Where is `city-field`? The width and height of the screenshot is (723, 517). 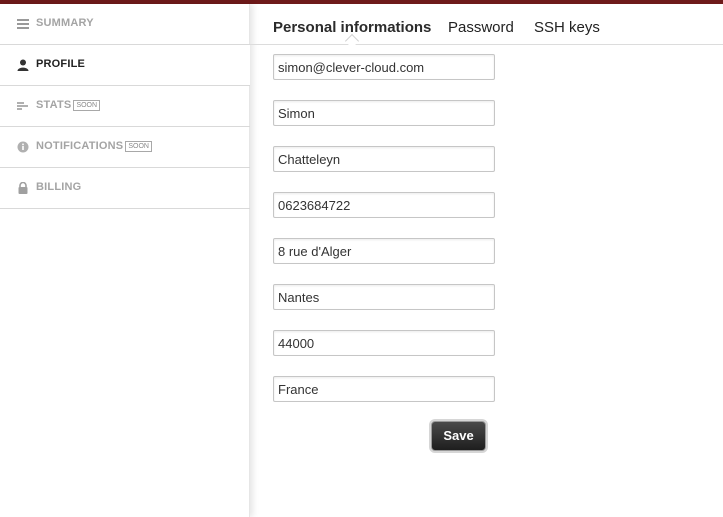 city-field is located at coordinates (384, 297).